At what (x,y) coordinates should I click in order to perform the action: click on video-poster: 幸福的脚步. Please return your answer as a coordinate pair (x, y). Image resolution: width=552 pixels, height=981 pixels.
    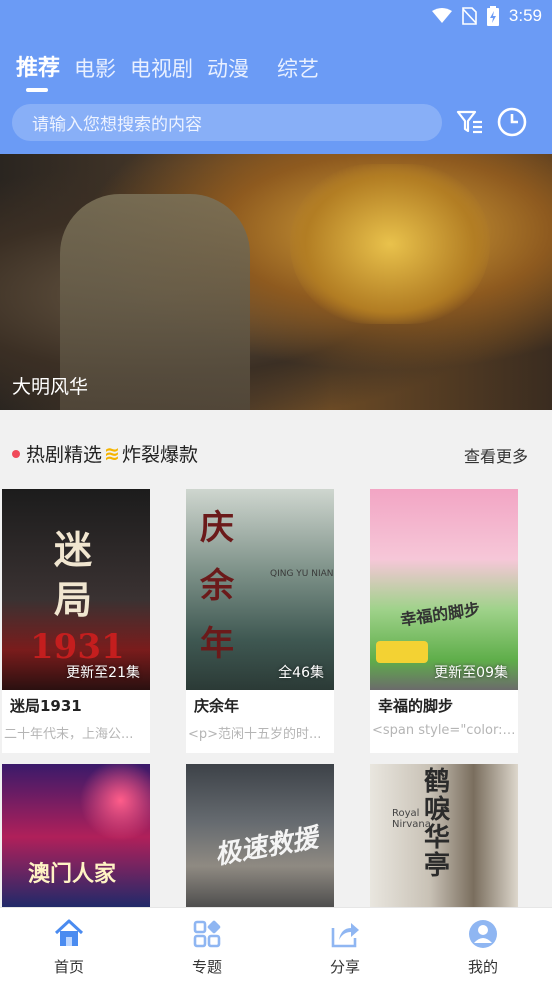
    Looking at the image, I should click on (444, 589).